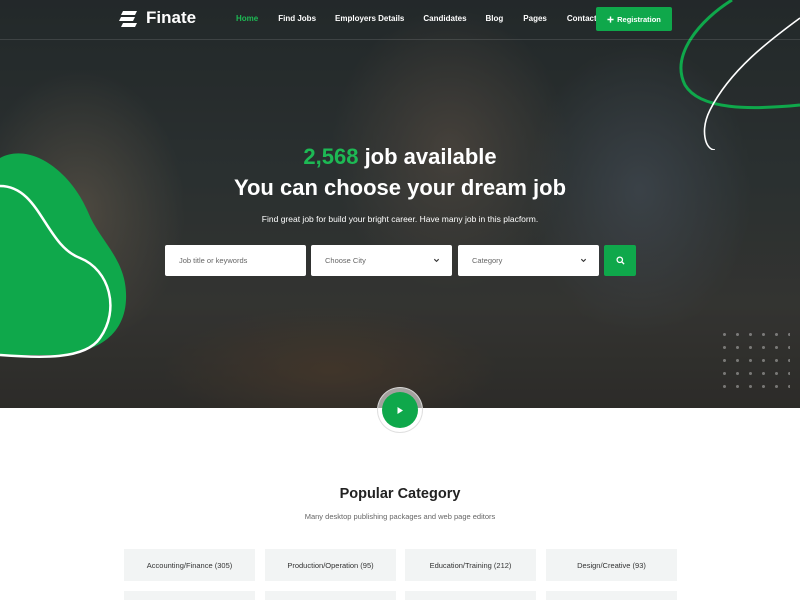 This screenshot has height=600, width=800. I want to click on keyword-input, so click(242, 260).